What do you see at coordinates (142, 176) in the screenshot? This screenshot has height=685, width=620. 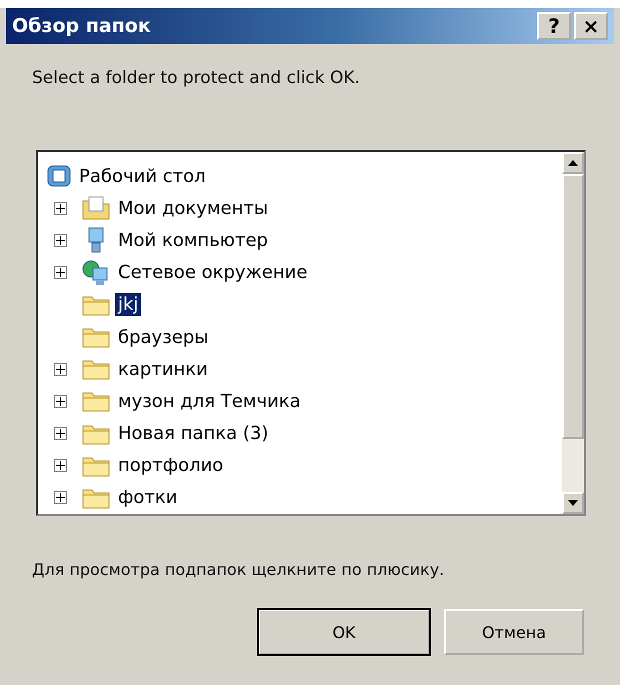 I see `tree-item: Рабочий стол` at bounding box center [142, 176].